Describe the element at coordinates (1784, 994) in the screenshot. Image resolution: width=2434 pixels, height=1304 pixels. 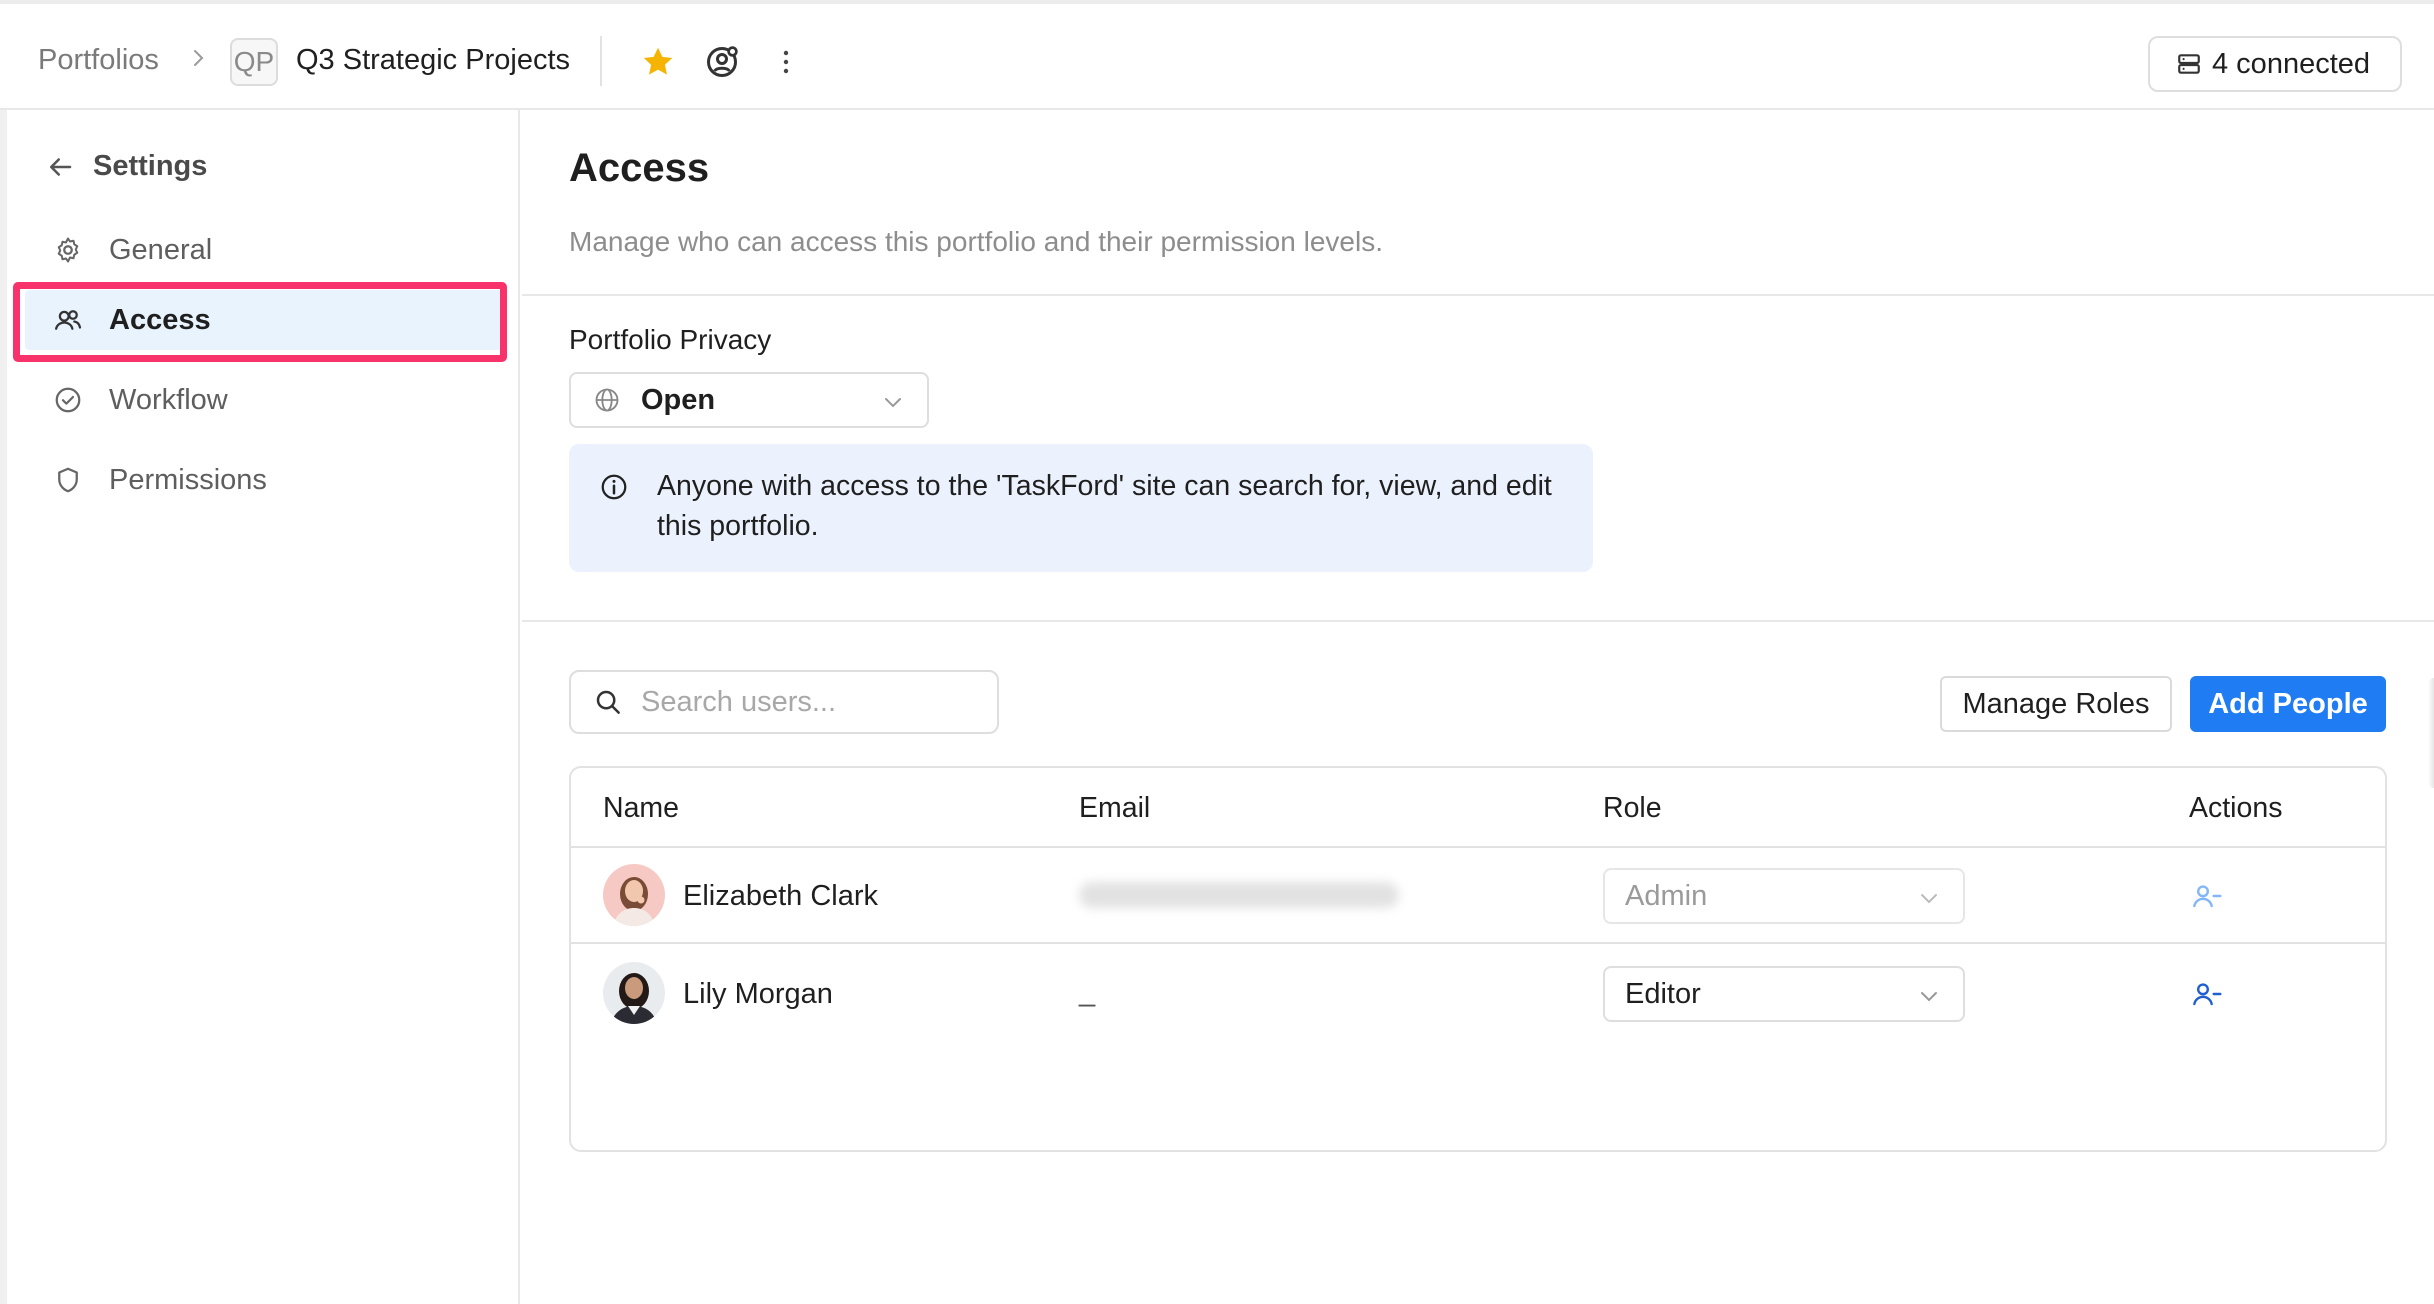
I see `role-select: Editor` at that location.